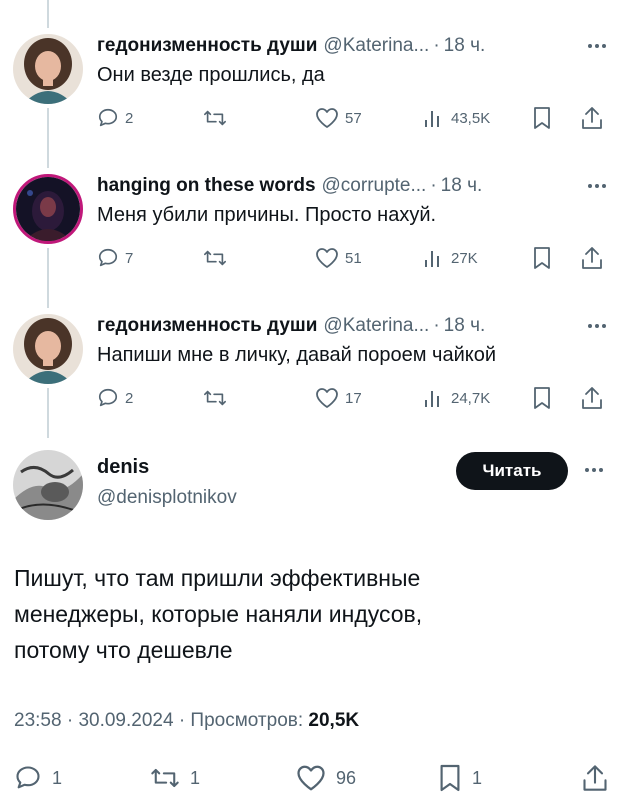 The image size is (624, 800). What do you see at coordinates (326, 778) in the screenshot?
I see `like-button: 96` at bounding box center [326, 778].